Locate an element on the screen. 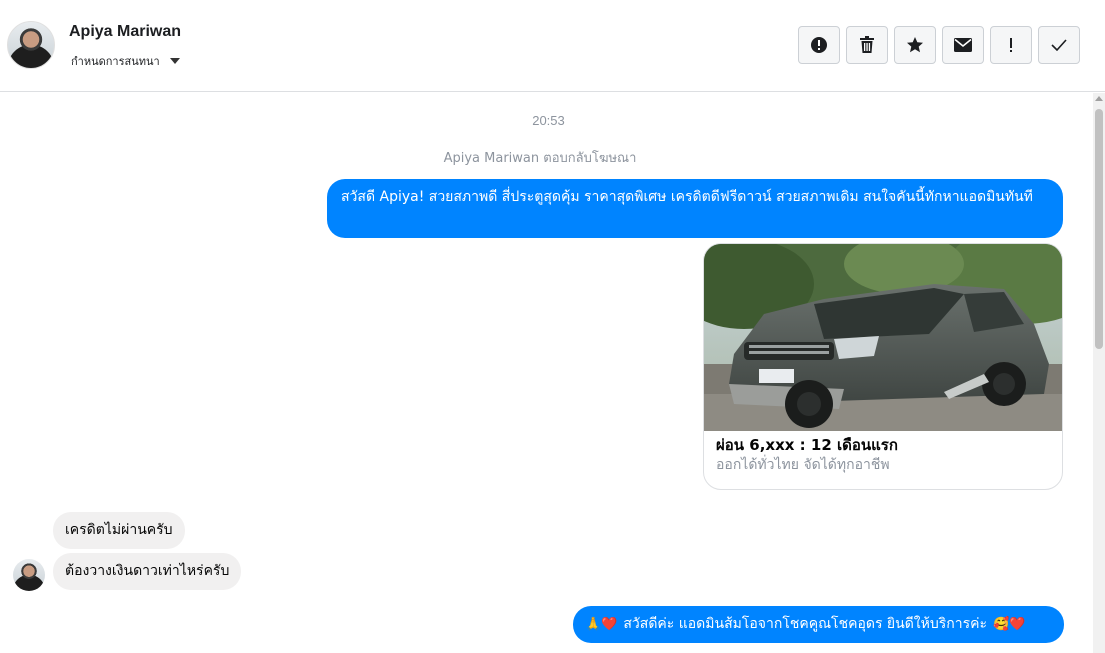 The width and height of the screenshot is (1105, 653). alert-circle-icon is located at coordinates (819, 45).